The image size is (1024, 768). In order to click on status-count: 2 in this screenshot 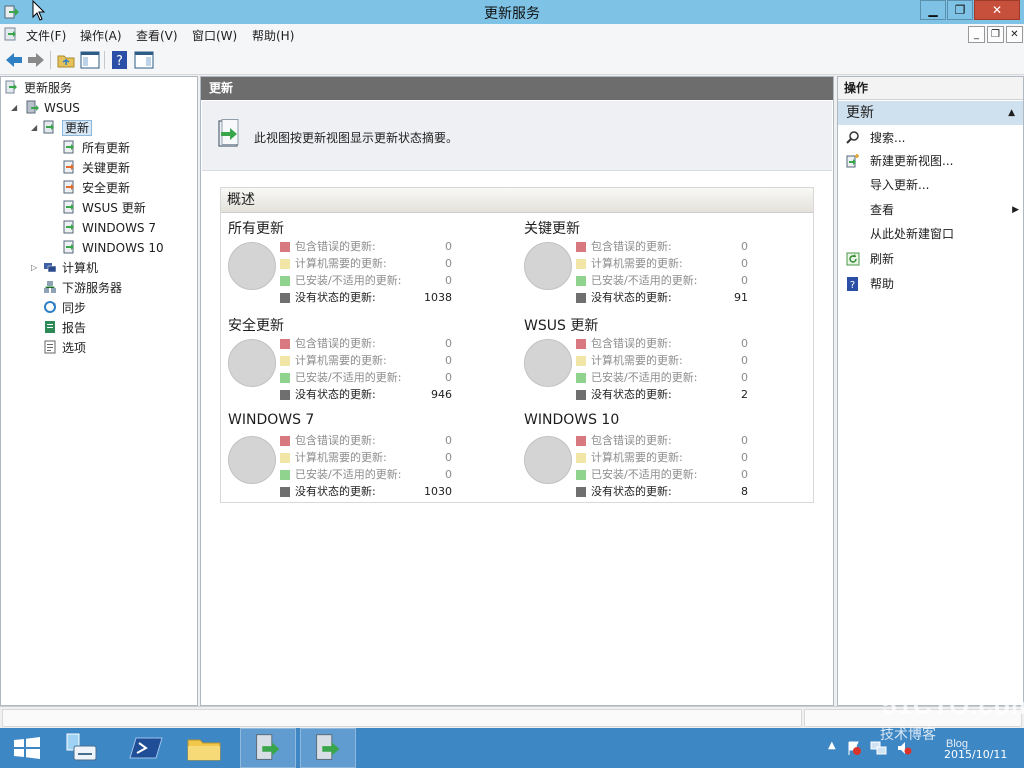, I will do `click(744, 394)`.